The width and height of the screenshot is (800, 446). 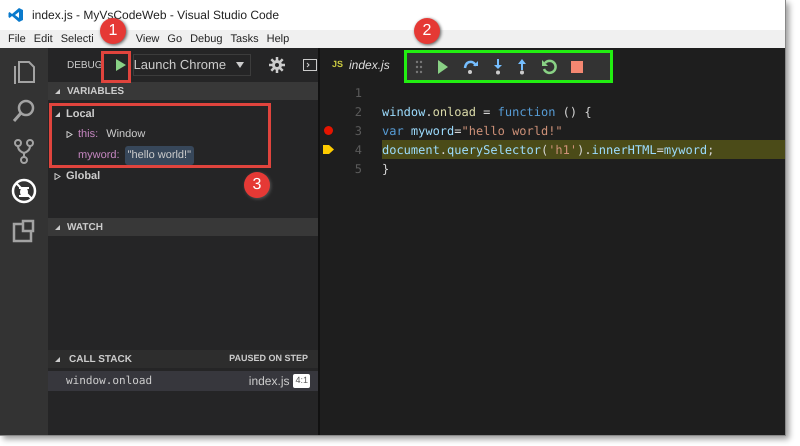 I want to click on menu-item: Selecti, so click(x=77, y=39).